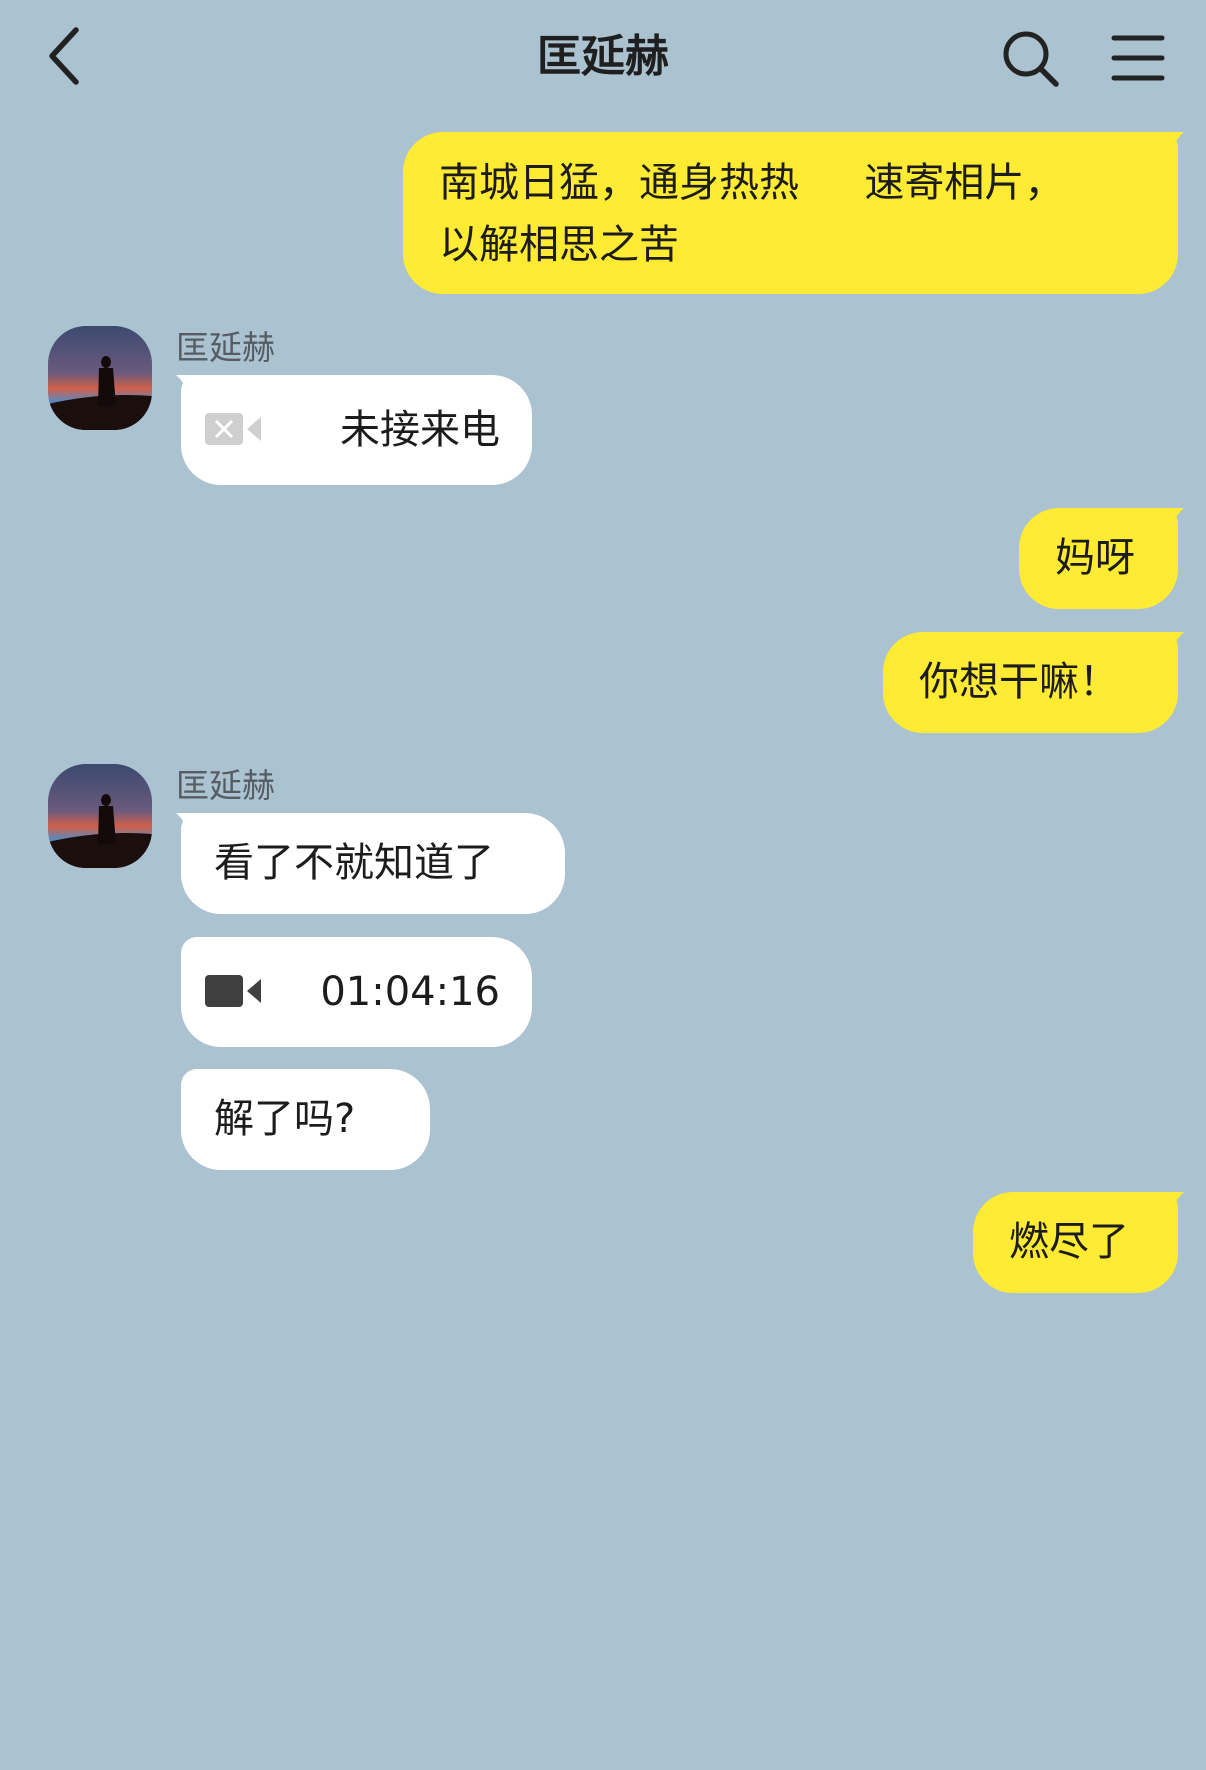  What do you see at coordinates (752, 183) in the screenshot?
I see `message-text: 南城日猛，通身热热 速寄相片，` at bounding box center [752, 183].